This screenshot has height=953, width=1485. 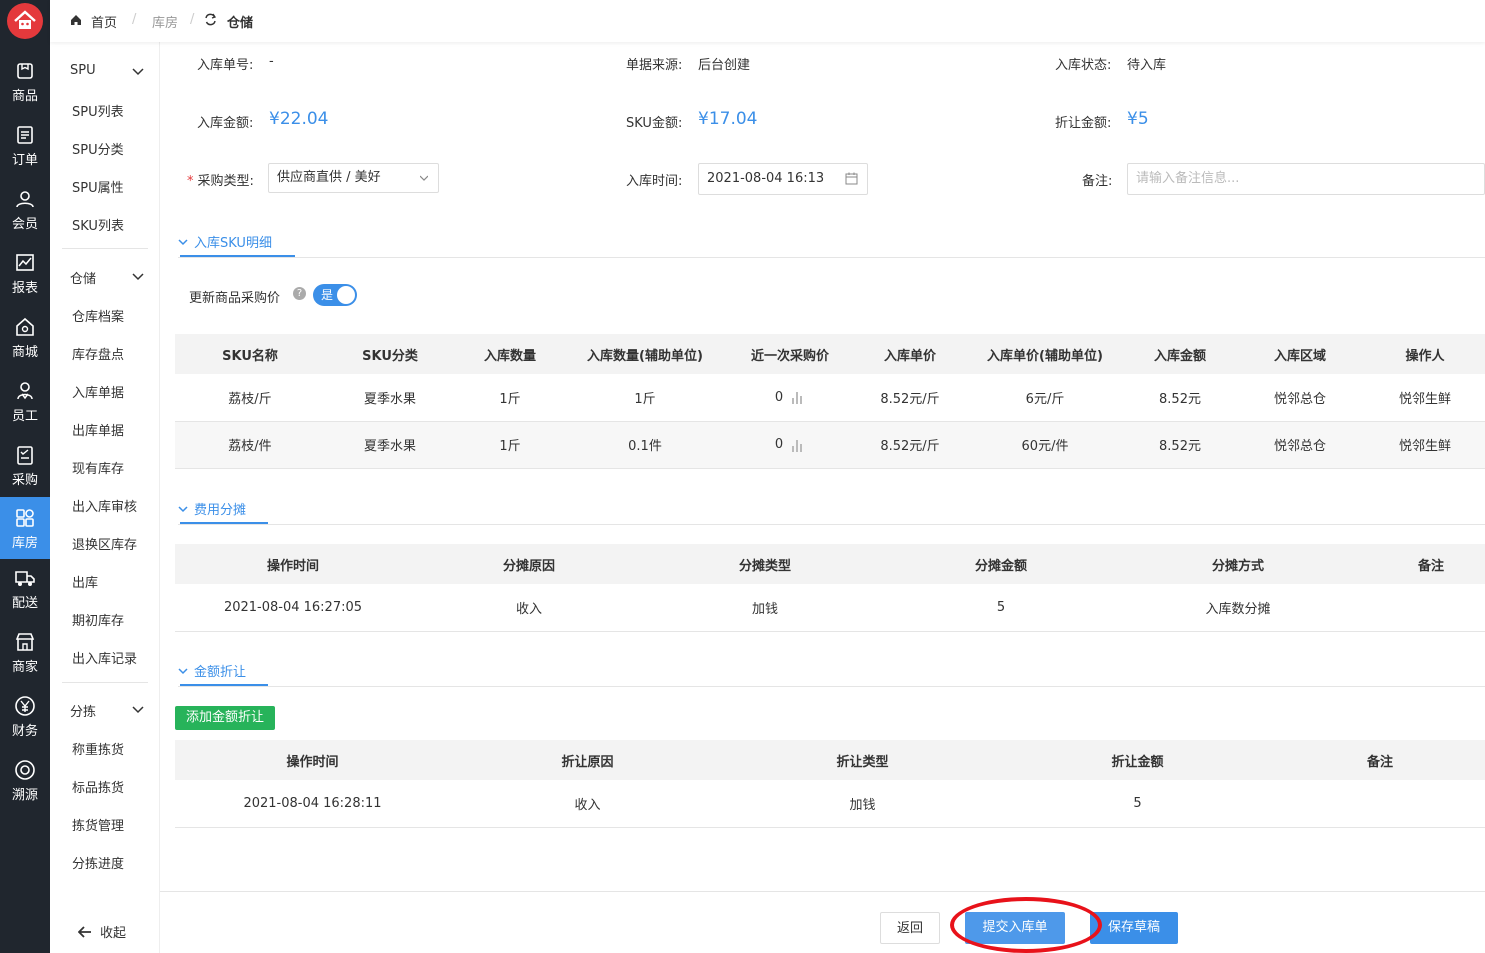 What do you see at coordinates (210, 19) in the screenshot?
I see `refresh-icon` at bounding box center [210, 19].